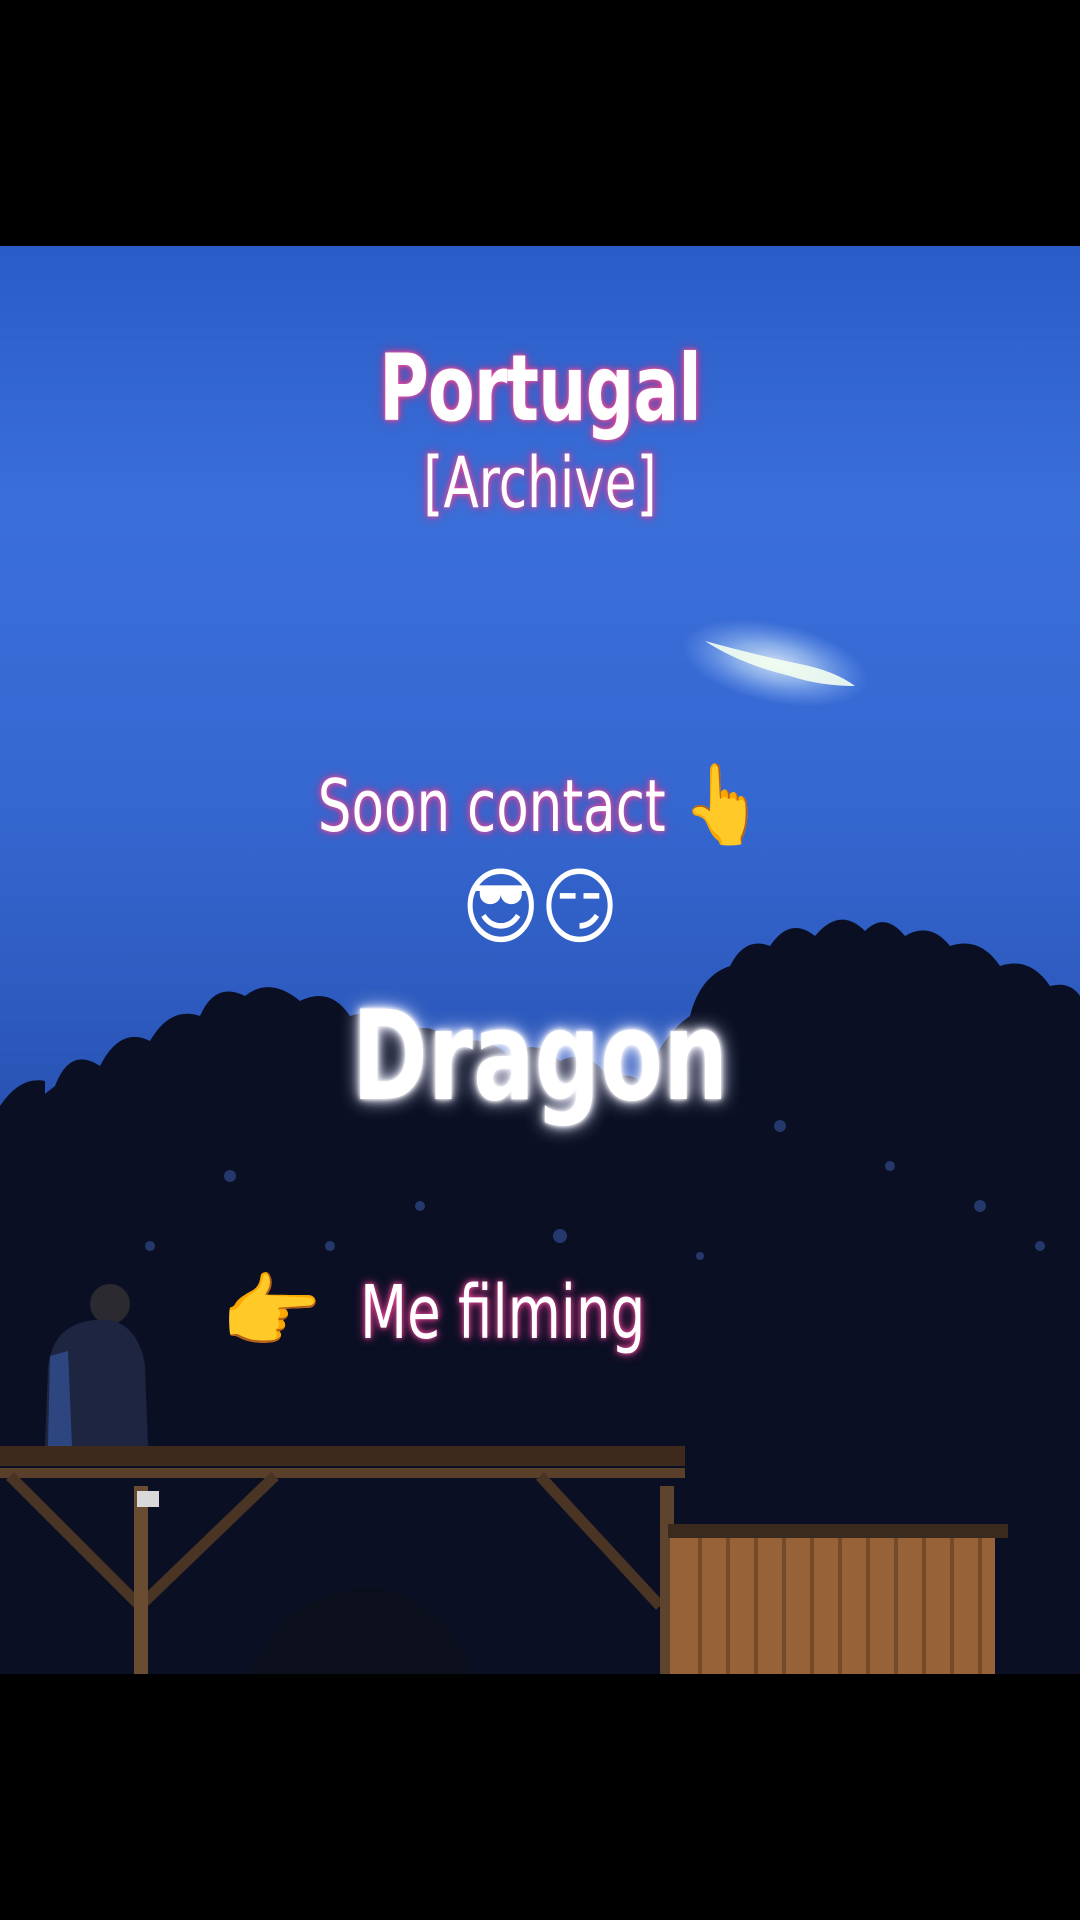 The width and height of the screenshot is (1080, 1920). What do you see at coordinates (503, 1313) in the screenshot?
I see `me-filming-text: Me filming` at bounding box center [503, 1313].